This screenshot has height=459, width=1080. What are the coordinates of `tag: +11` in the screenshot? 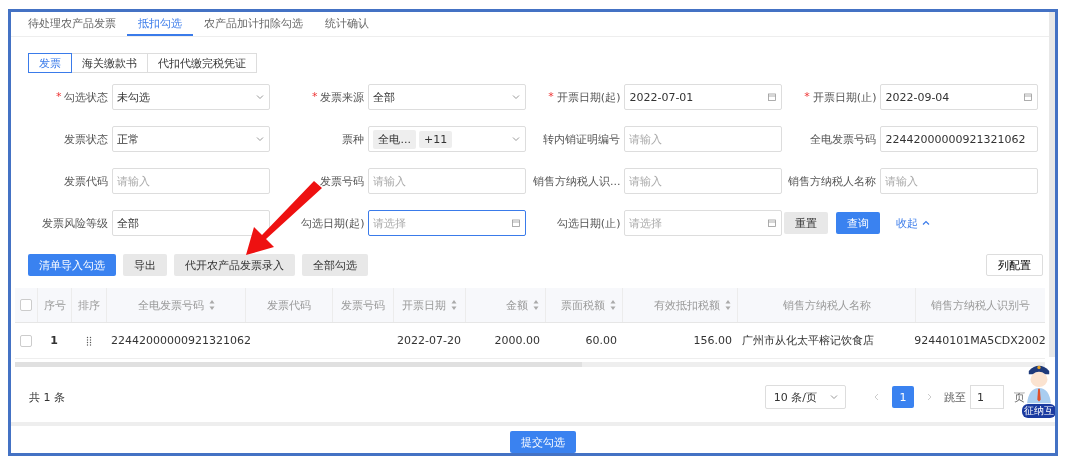 It's located at (435, 139).